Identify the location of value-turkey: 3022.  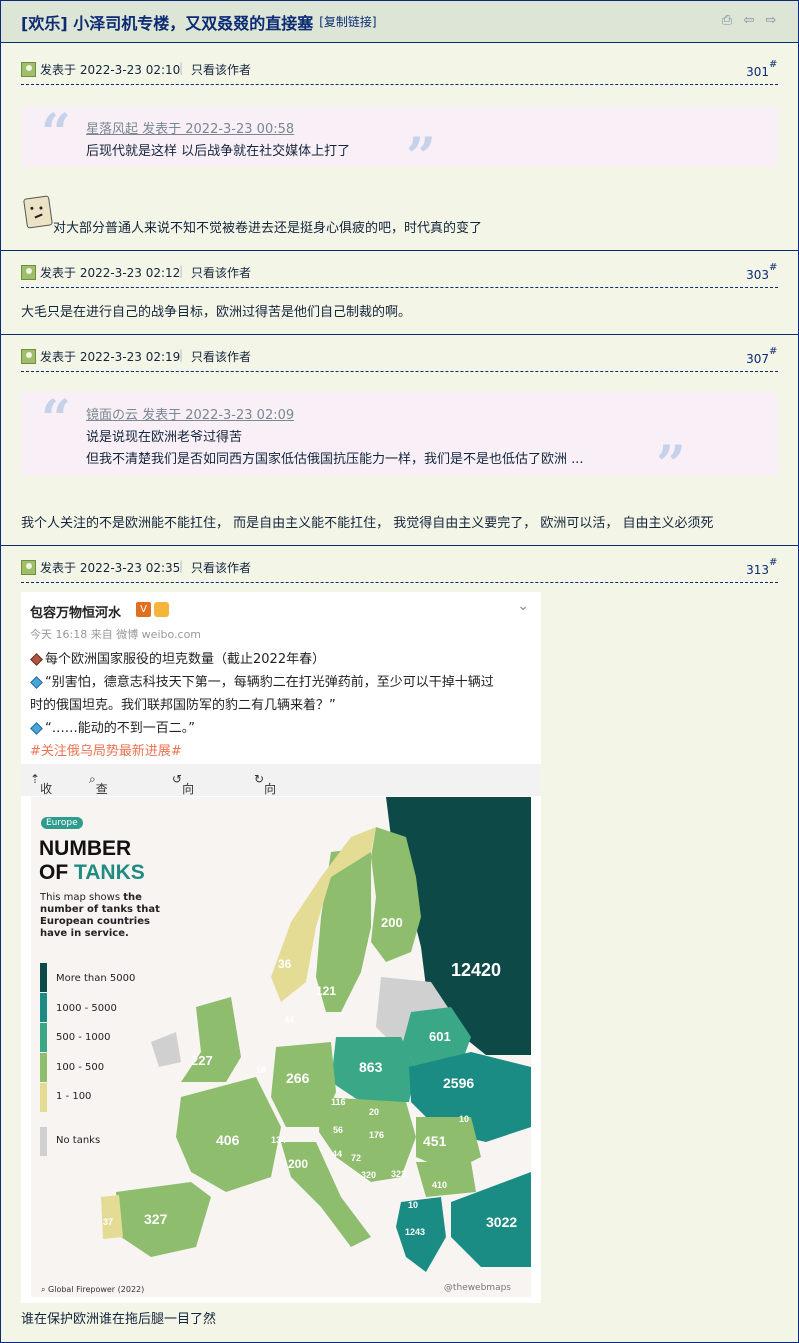
(502, 1222).